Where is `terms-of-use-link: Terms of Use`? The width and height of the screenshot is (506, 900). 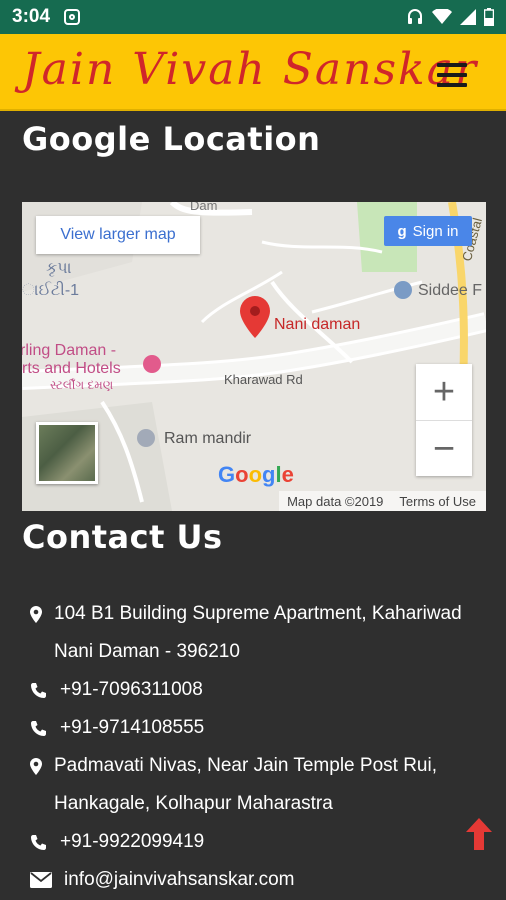 terms-of-use-link: Terms of Use is located at coordinates (437, 501).